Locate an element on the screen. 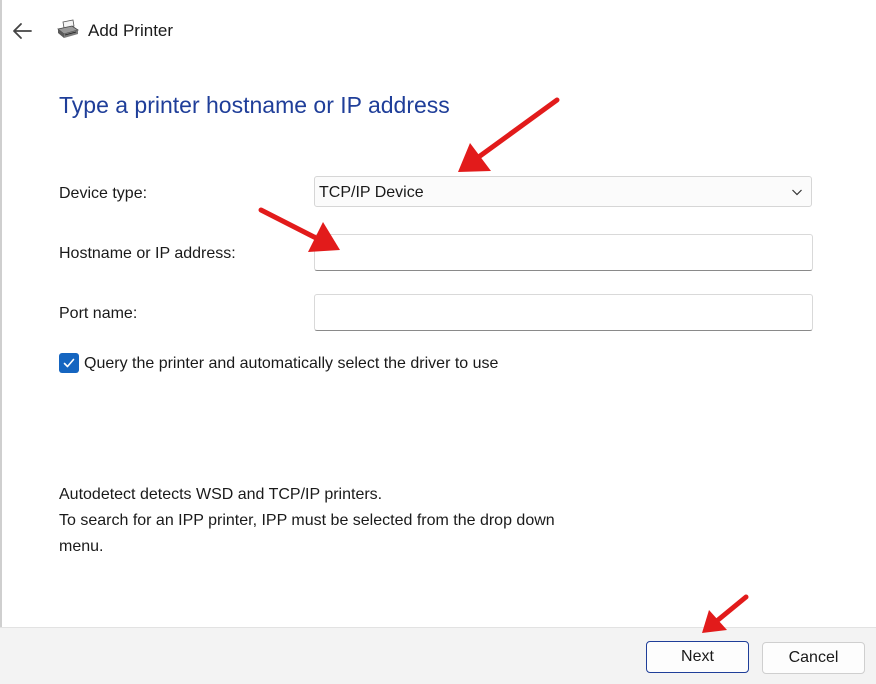  chevron-down-icon is located at coordinates (797, 192).